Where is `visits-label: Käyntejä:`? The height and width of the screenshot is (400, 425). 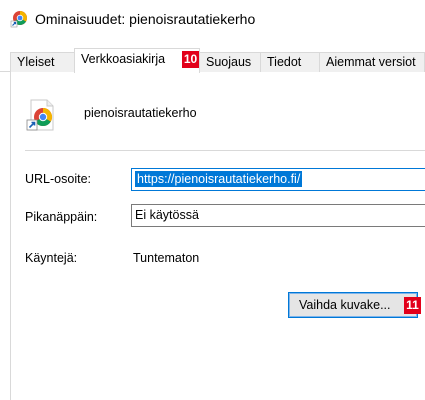
visits-label: Käyntejä: is located at coordinates (51, 258).